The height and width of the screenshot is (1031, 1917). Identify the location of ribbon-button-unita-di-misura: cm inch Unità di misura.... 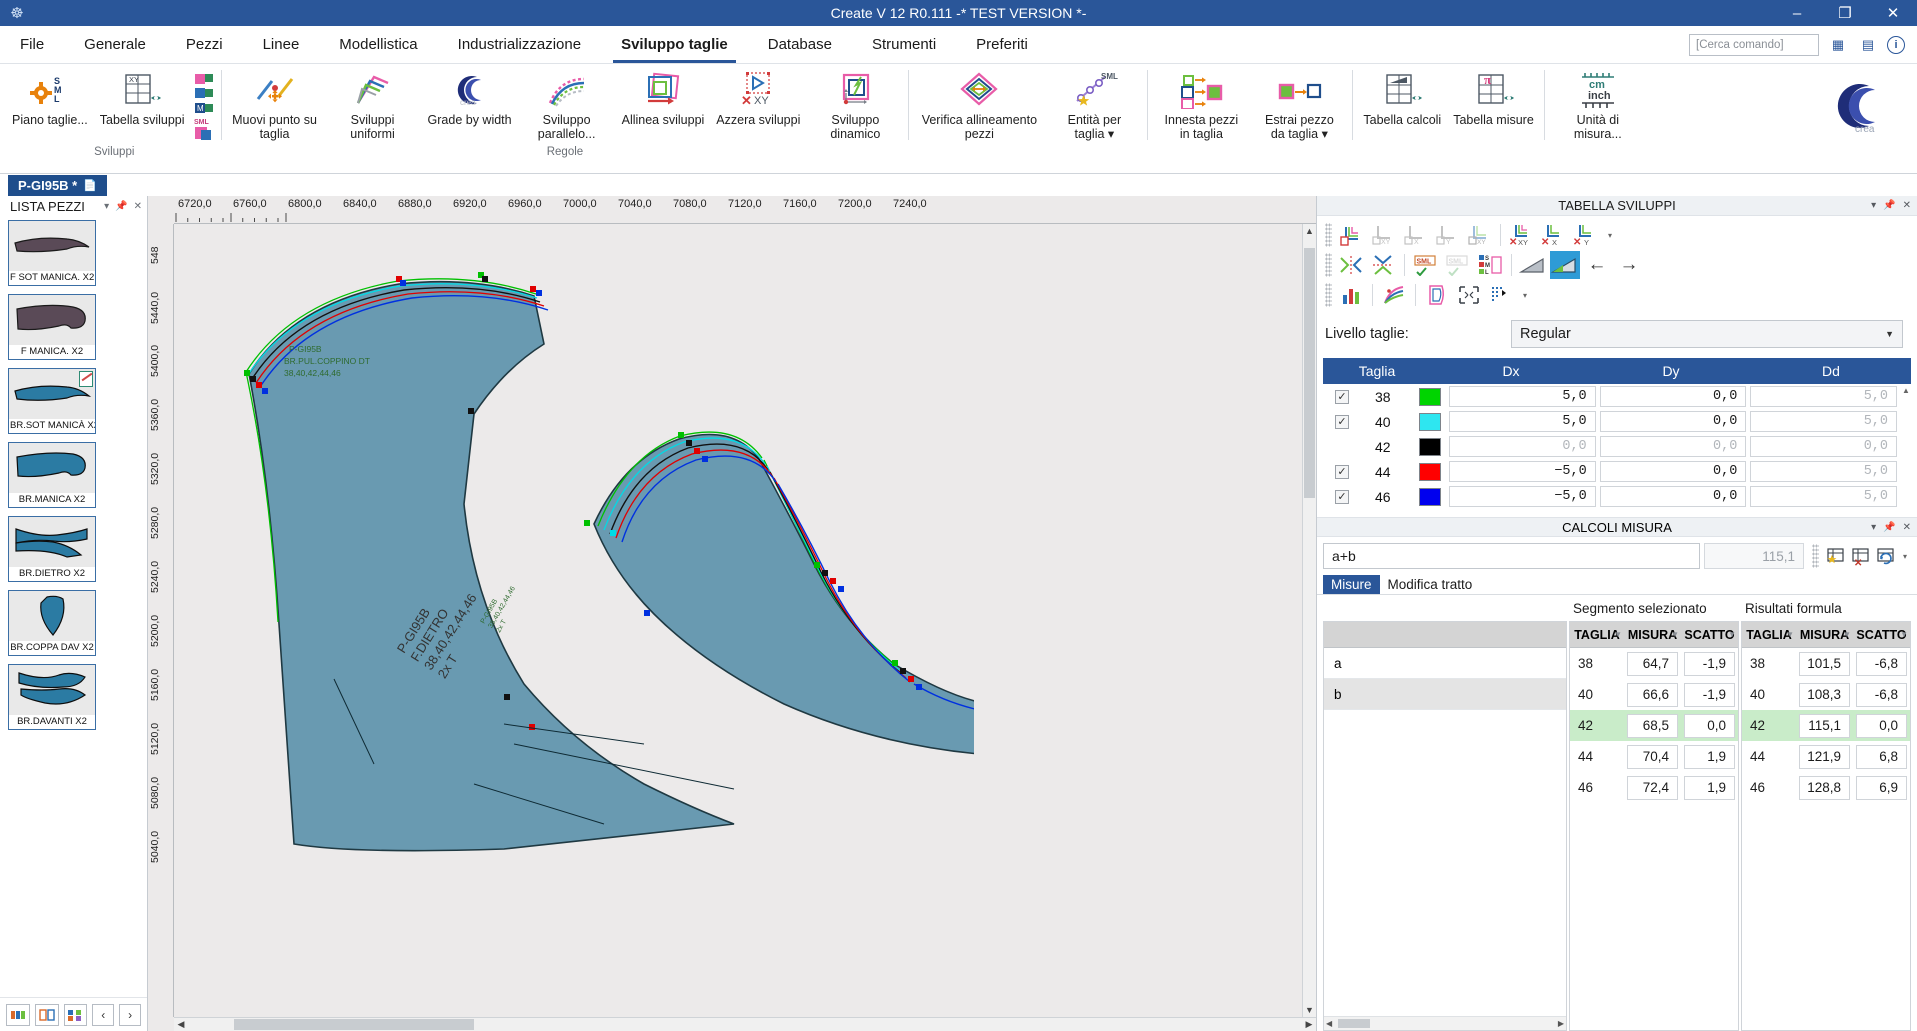
(1598, 102).